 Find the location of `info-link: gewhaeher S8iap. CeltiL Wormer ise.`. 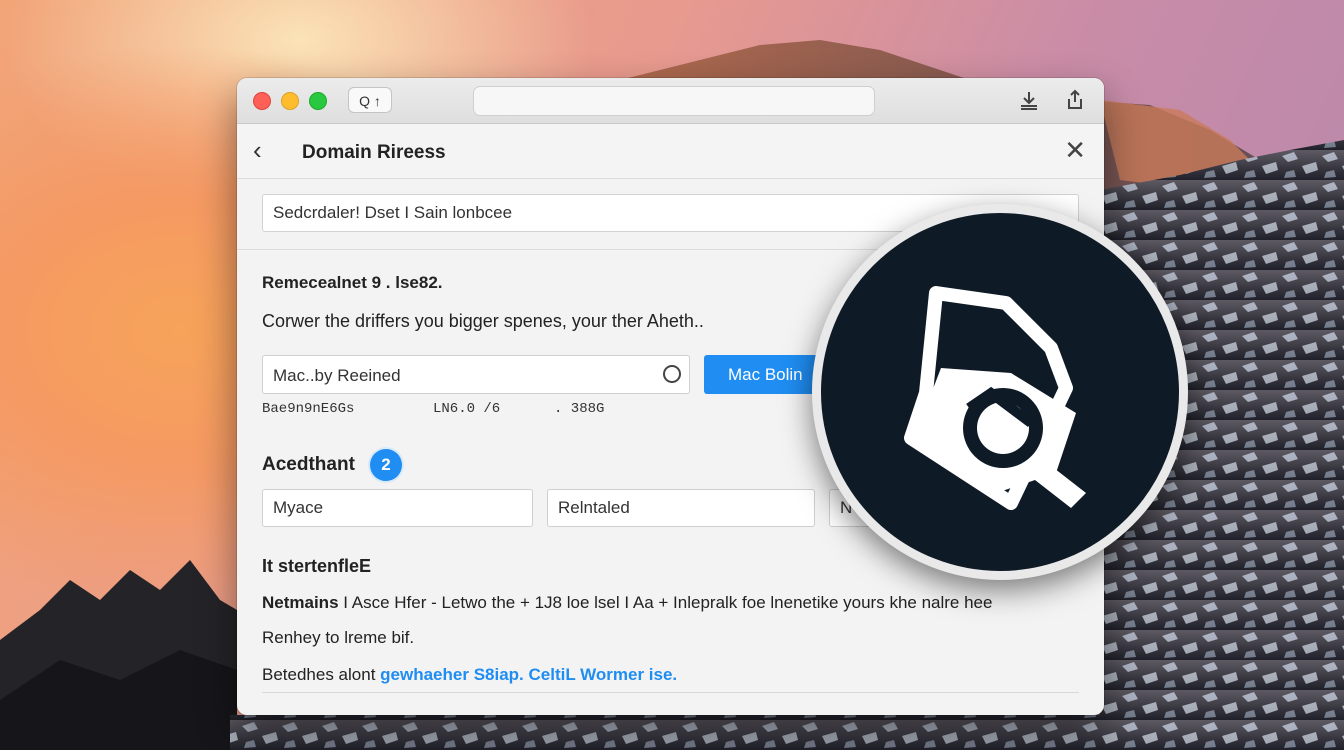

info-link: gewhaeher S8iap. CeltiL Wormer ise. is located at coordinates (528, 674).